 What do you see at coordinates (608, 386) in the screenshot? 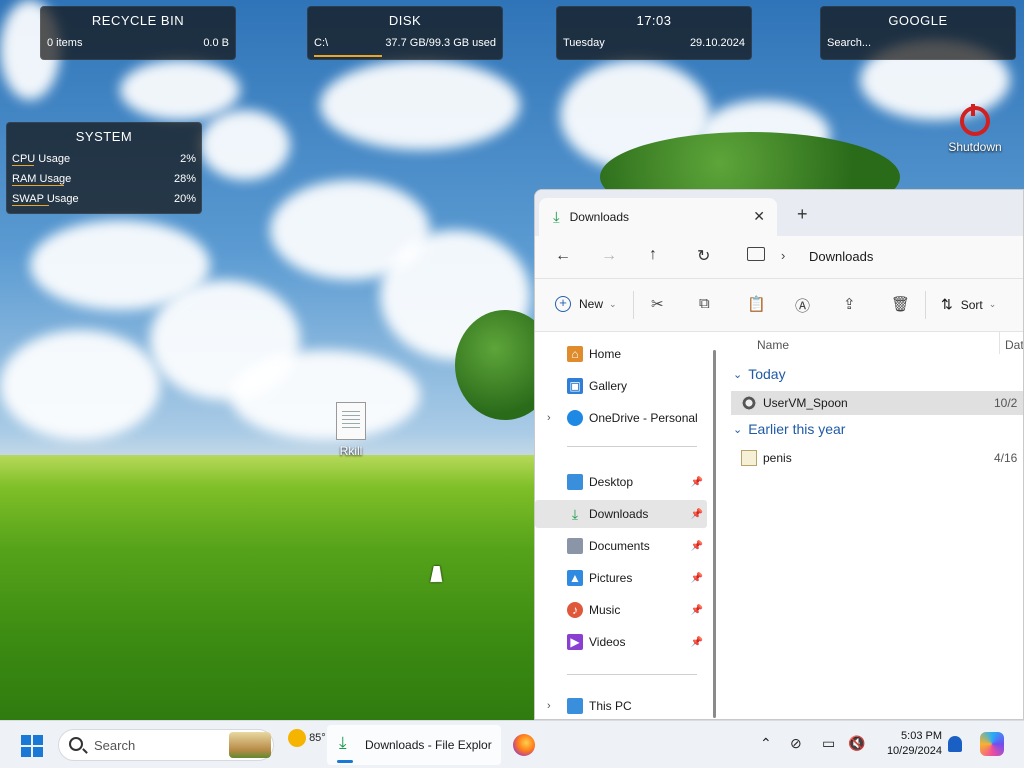
I see `nav-label: Gallery` at bounding box center [608, 386].